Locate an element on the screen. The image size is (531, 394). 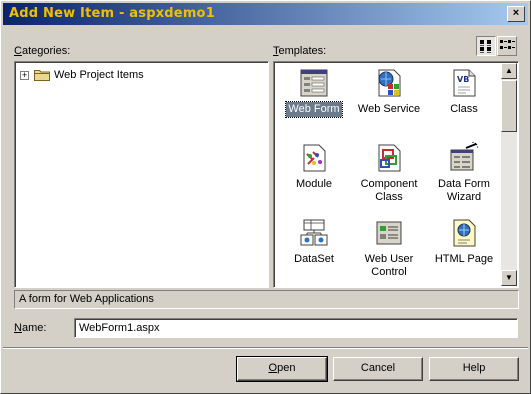
cancel-button: Cancel is located at coordinates (378, 369).